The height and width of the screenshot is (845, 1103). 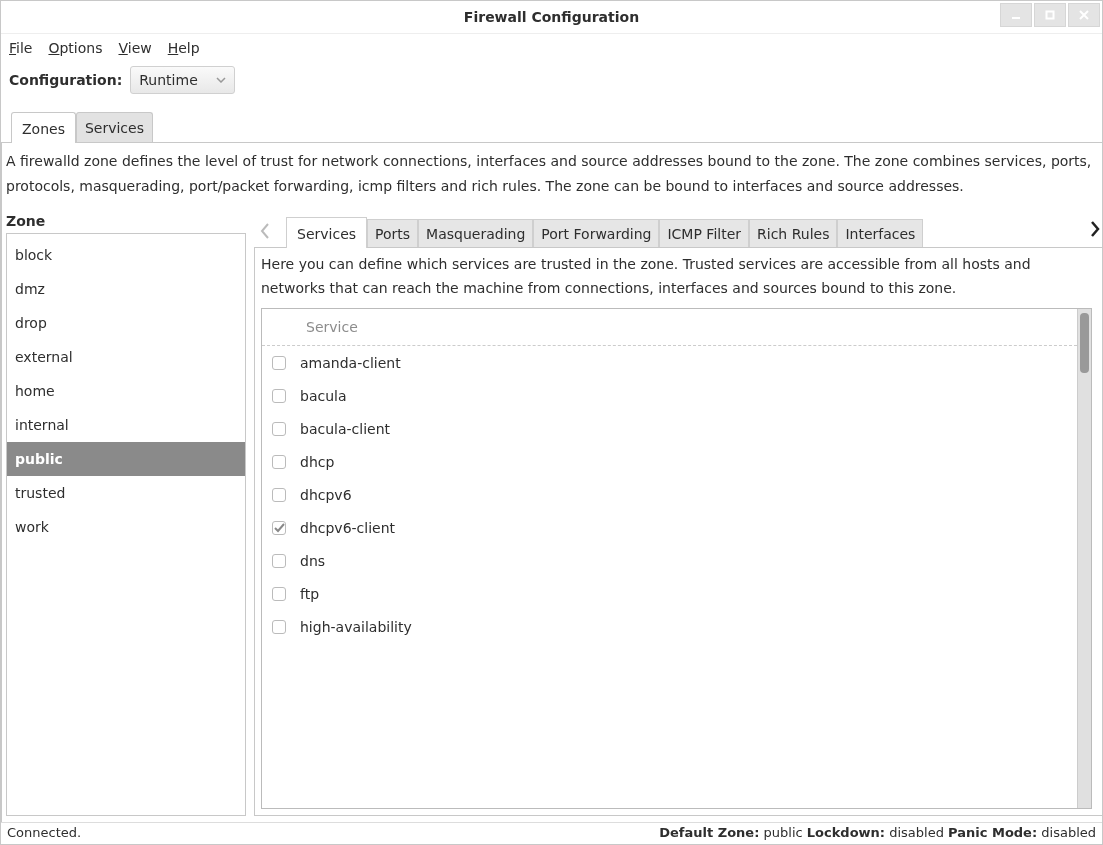 What do you see at coordinates (551, 17) in the screenshot?
I see `window-title: Firewall Configuration` at bounding box center [551, 17].